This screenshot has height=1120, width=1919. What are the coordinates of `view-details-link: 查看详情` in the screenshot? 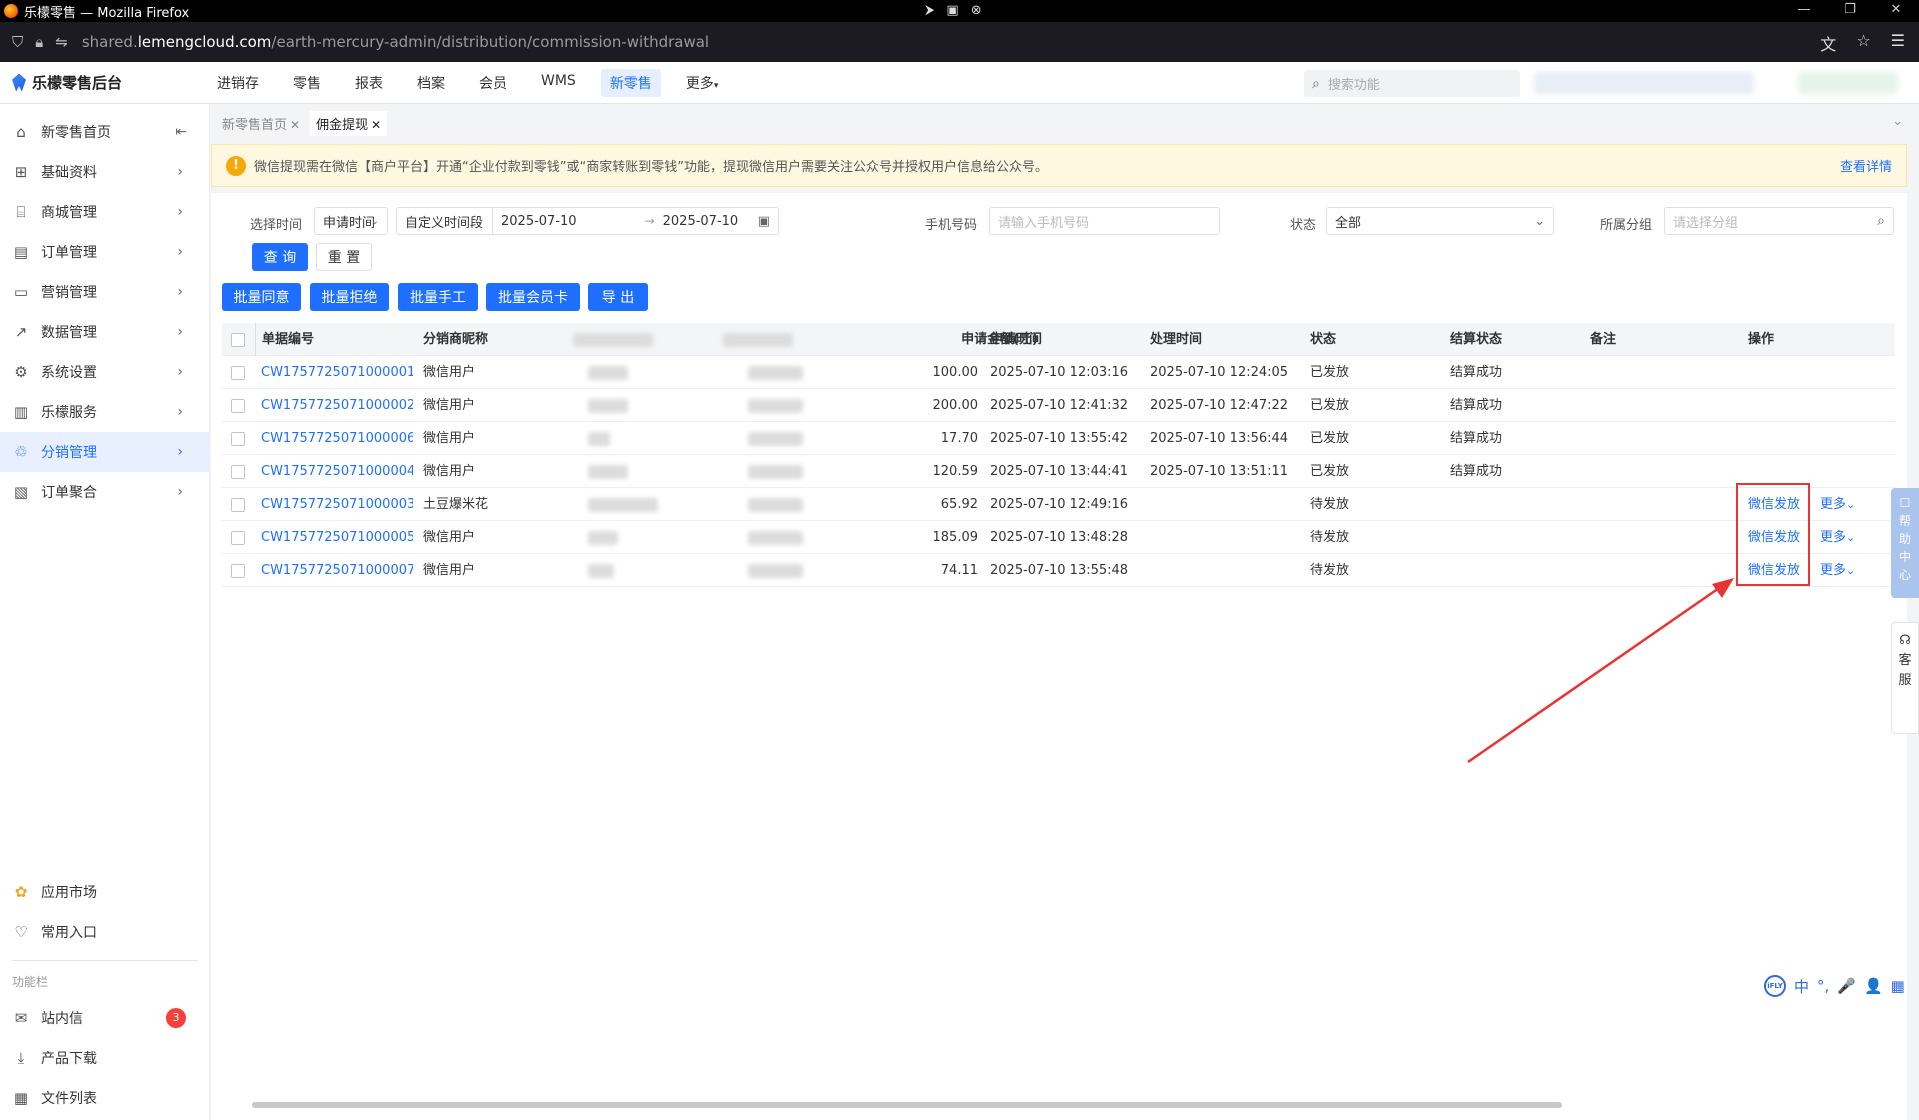 It's located at (1866, 165).